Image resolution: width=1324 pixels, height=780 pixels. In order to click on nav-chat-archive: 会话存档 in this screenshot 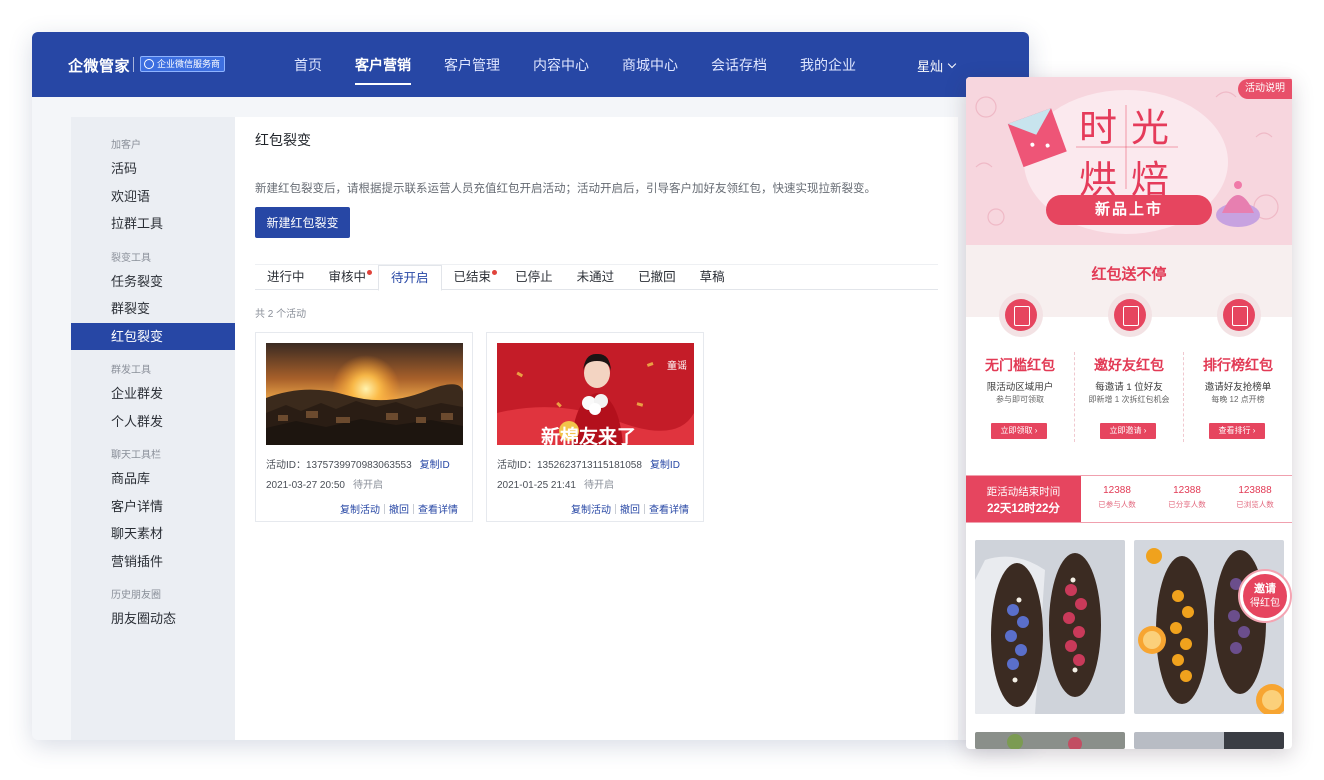, I will do `click(739, 64)`.